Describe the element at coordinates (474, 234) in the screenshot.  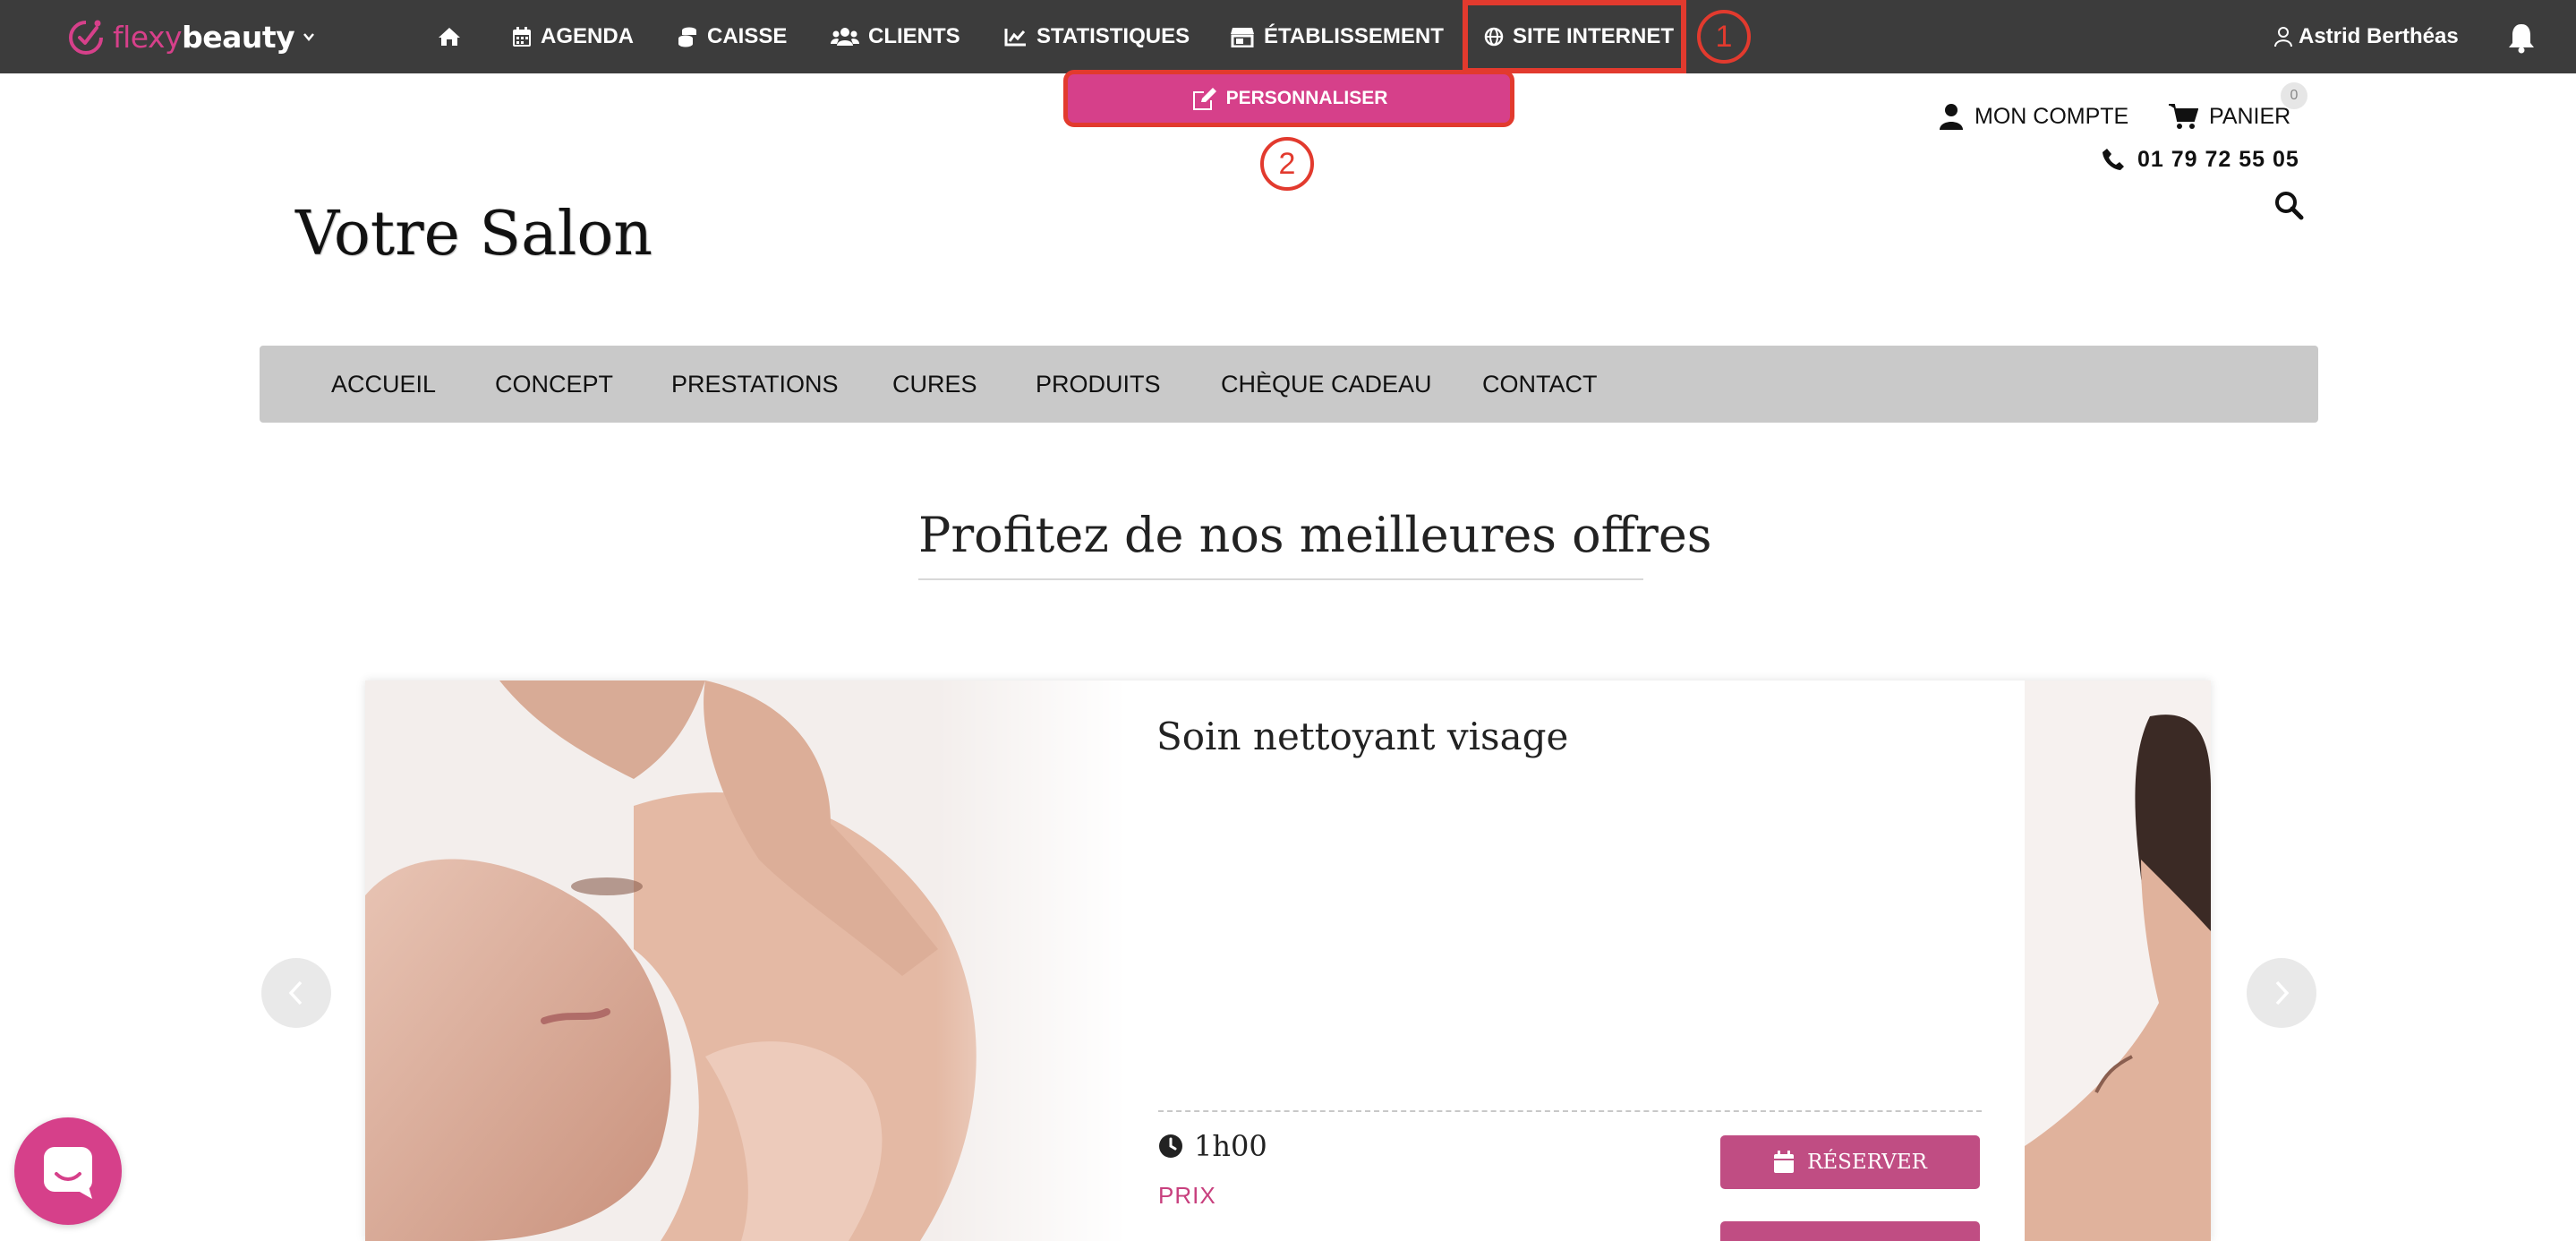
I see `salon-name: Votre Salon` at that location.